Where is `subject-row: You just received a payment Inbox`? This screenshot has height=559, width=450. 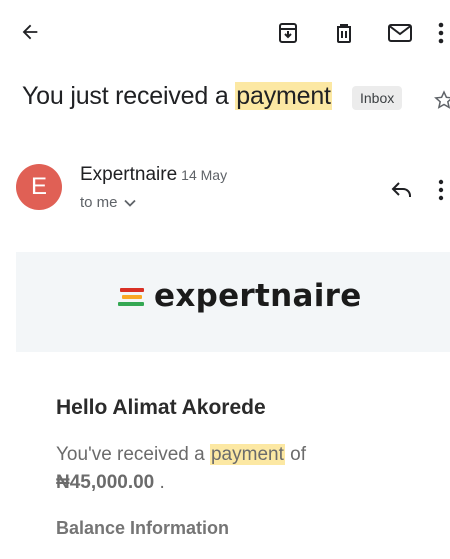
subject-row: You just received a payment Inbox is located at coordinates (225, 98).